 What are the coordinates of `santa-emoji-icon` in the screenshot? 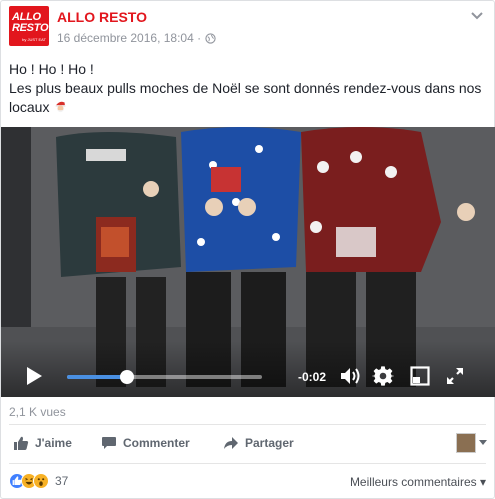 It's located at (62, 107).